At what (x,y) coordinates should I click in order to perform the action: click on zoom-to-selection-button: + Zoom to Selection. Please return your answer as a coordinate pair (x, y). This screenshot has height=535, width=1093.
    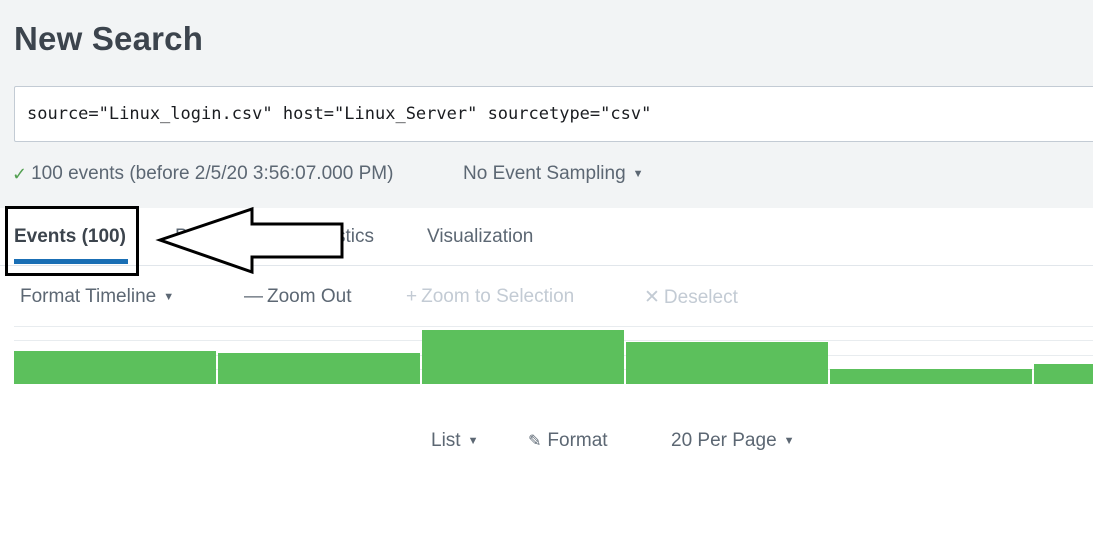
    Looking at the image, I should click on (490, 297).